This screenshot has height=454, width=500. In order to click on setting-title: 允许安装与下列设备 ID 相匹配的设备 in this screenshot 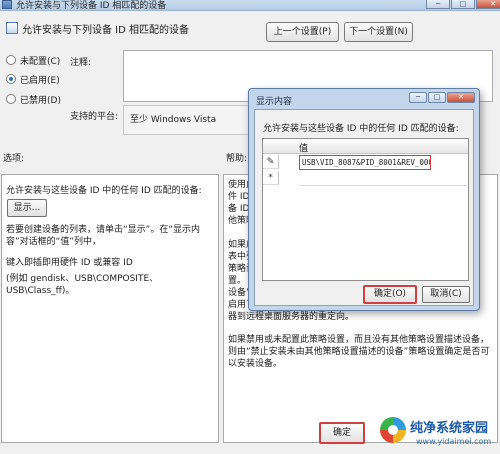, I will do `click(106, 30)`.